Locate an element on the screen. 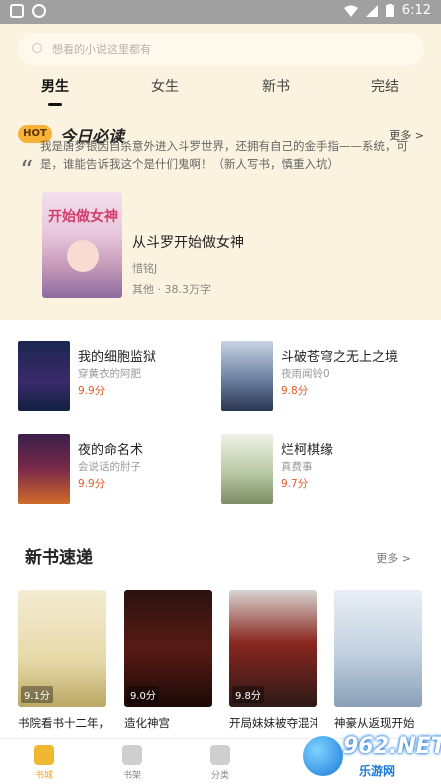 This screenshot has width=441, height=784. new-book-card: 9.0分 造化神宫 is located at coordinates (168, 660).